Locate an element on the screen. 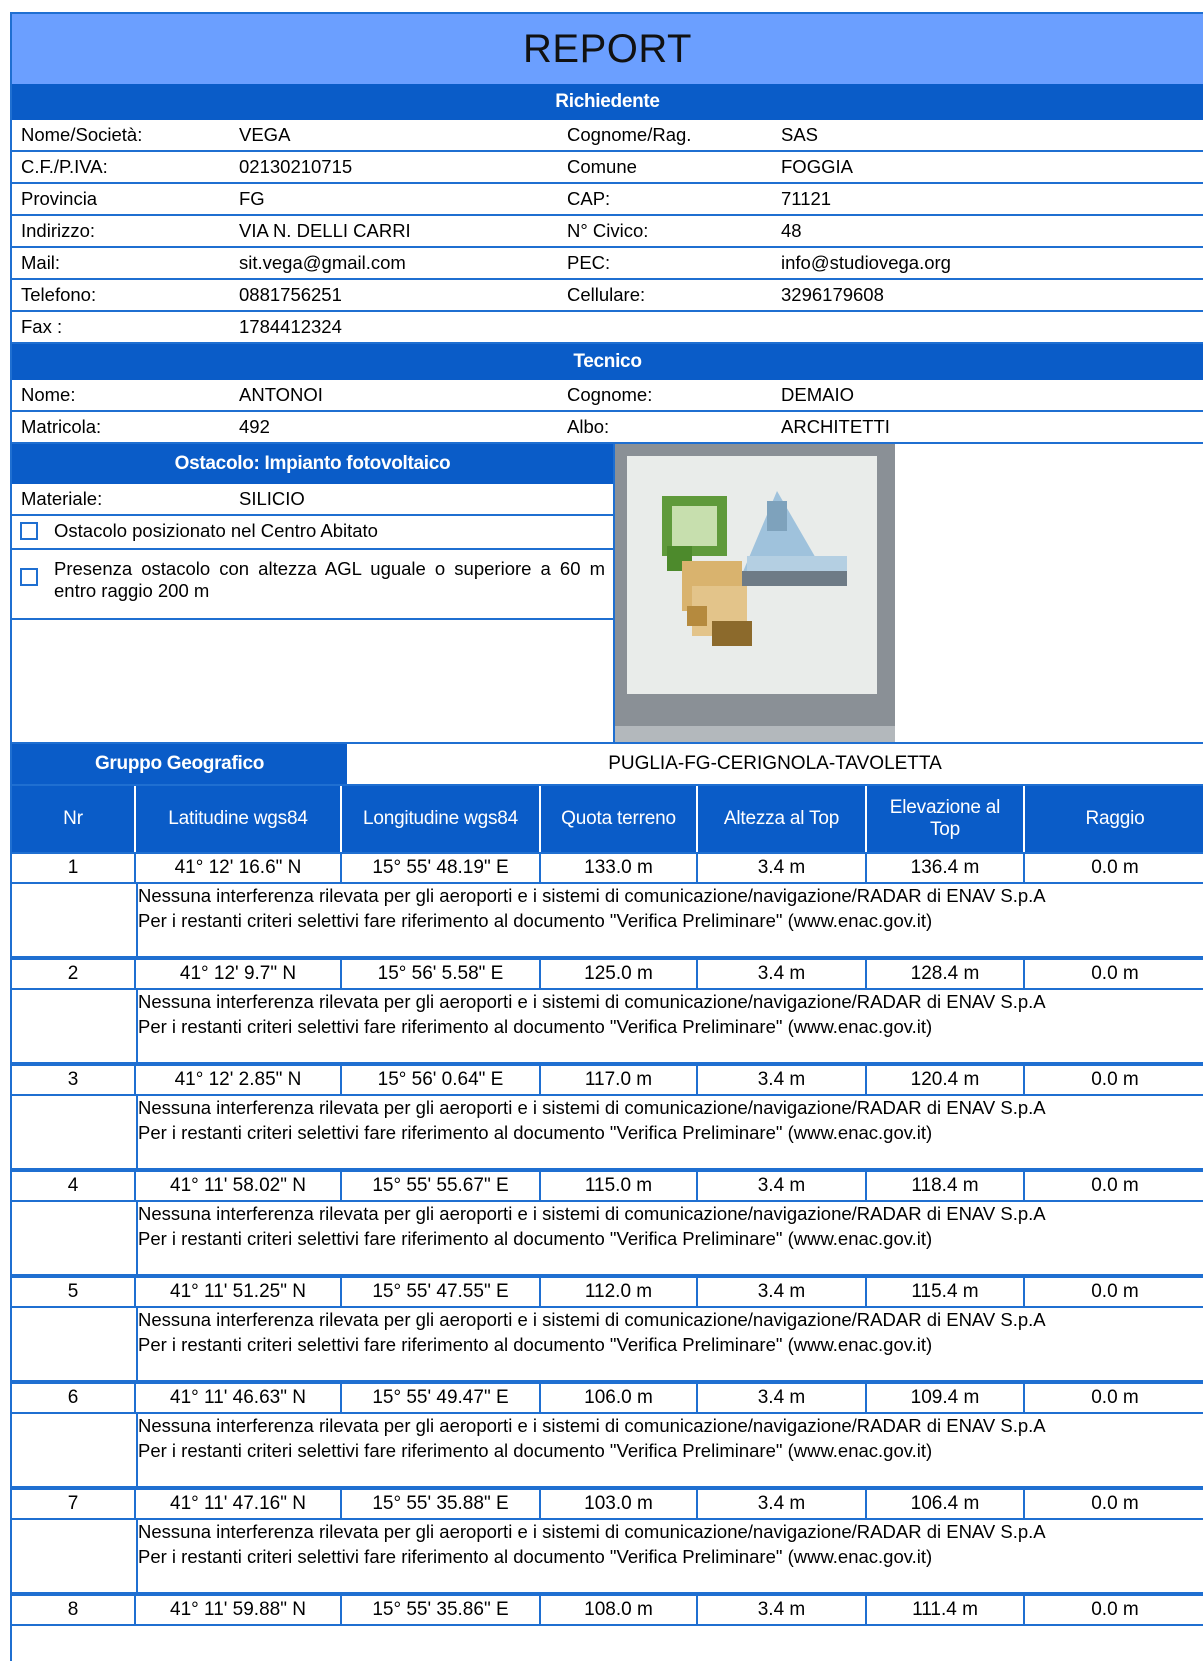 This screenshot has height=1661, width=1203. obstacle-icon is located at coordinates (752, 575).